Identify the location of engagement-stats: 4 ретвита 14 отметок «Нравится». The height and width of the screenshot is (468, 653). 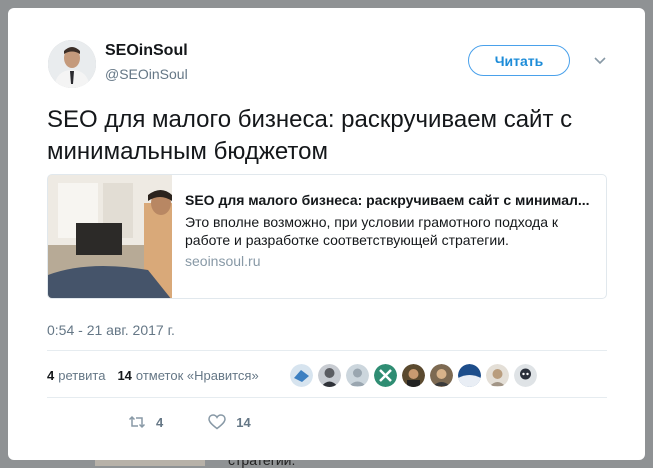
(153, 375).